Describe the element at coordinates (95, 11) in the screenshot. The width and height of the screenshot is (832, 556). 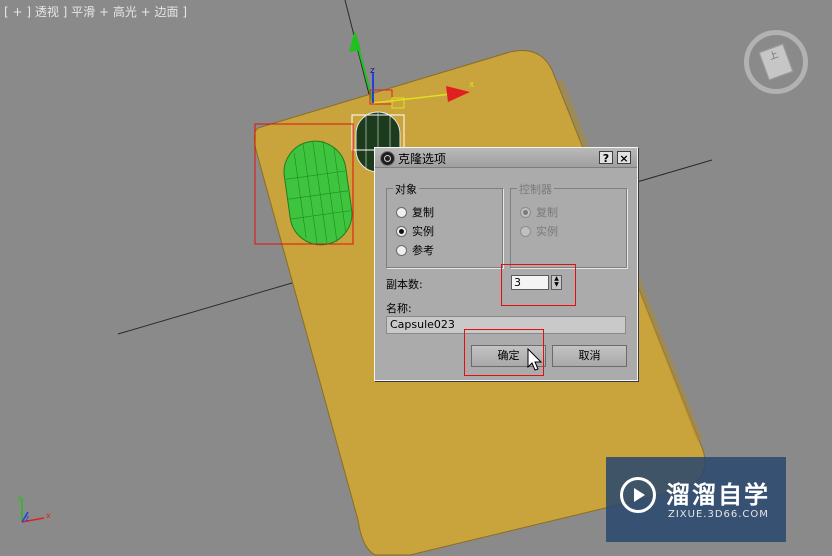
I see `viewport-label: [ + ] 透视 ] 平滑 + 高光 + 边面 ]` at that location.